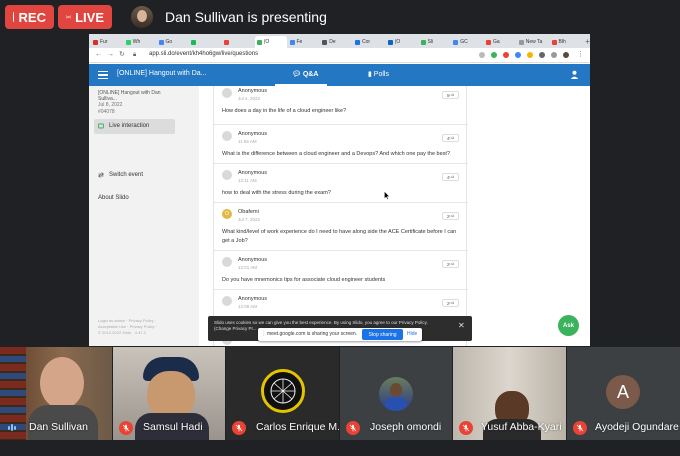 This screenshot has width=680, height=456. What do you see at coordinates (566, 42) in the screenshot?
I see `browser-tab: Blh` at bounding box center [566, 42].